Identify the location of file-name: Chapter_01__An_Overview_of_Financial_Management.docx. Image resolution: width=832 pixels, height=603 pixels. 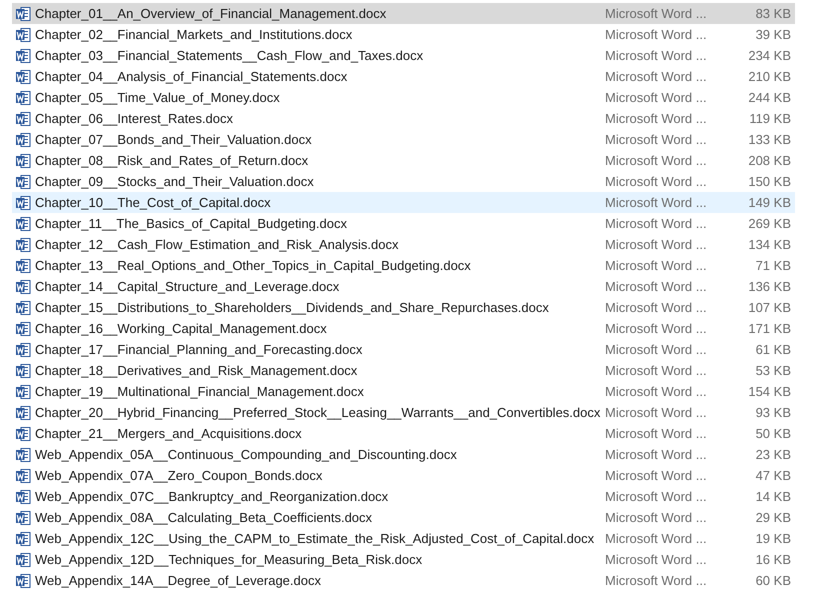
(211, 13).